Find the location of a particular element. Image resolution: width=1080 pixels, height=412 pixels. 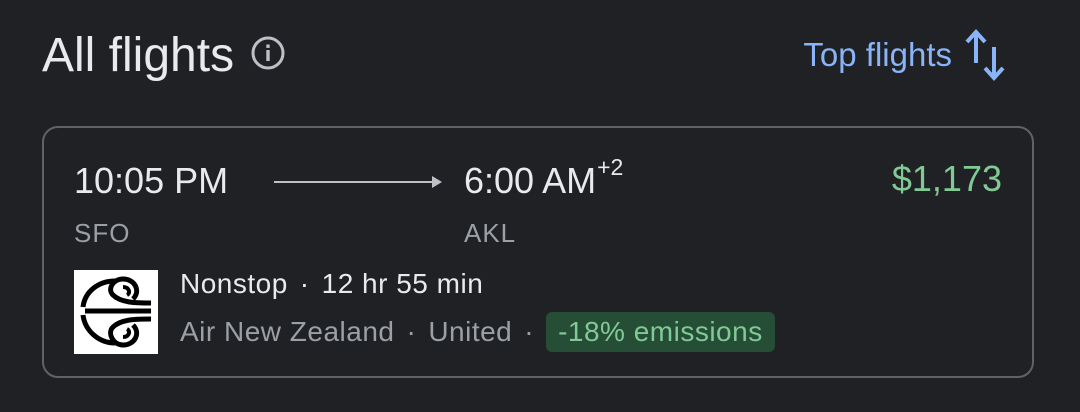

airlines-info: Air New Zealand · United · -18% emissions is located at coordinates (477, 332).